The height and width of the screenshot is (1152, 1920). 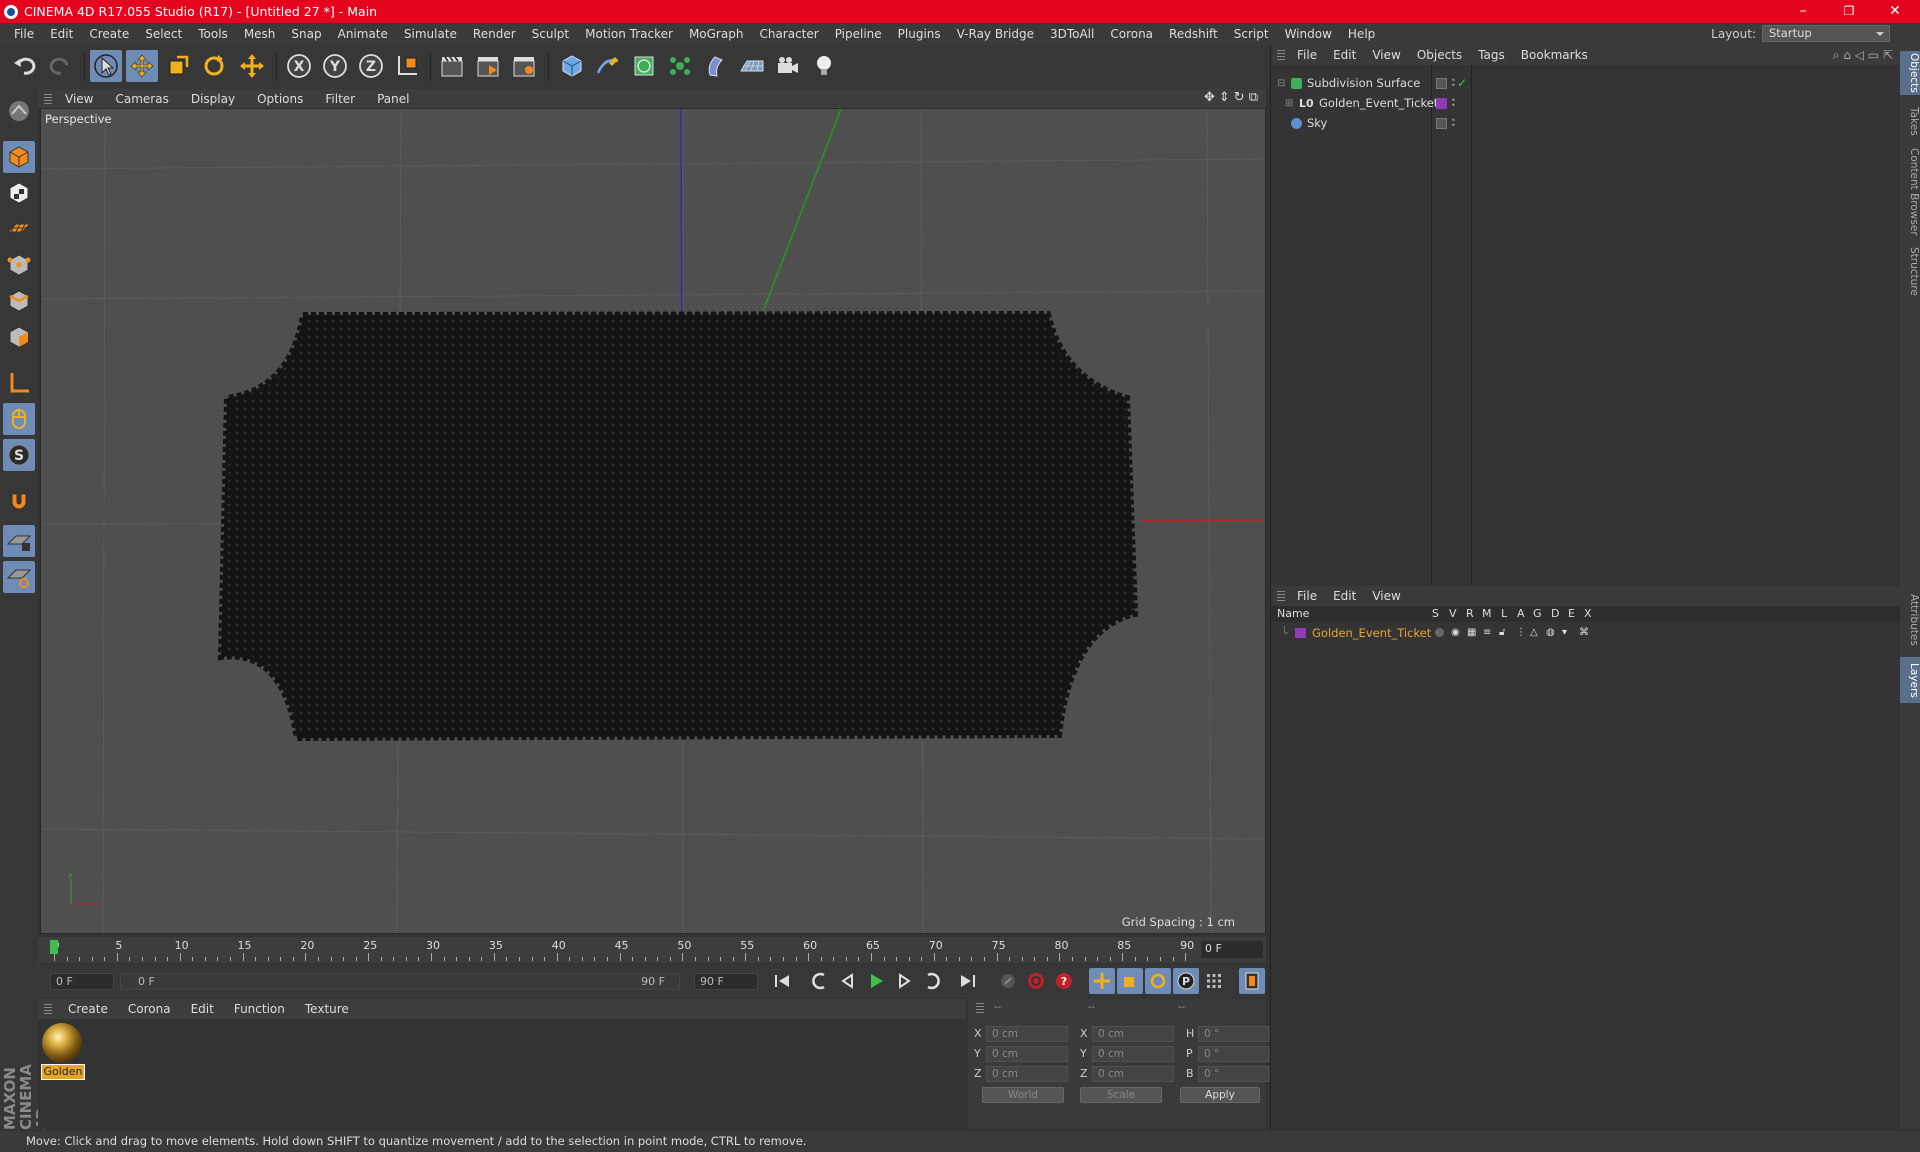 I want to click on add-cube-button, so click(x=572, y=66).